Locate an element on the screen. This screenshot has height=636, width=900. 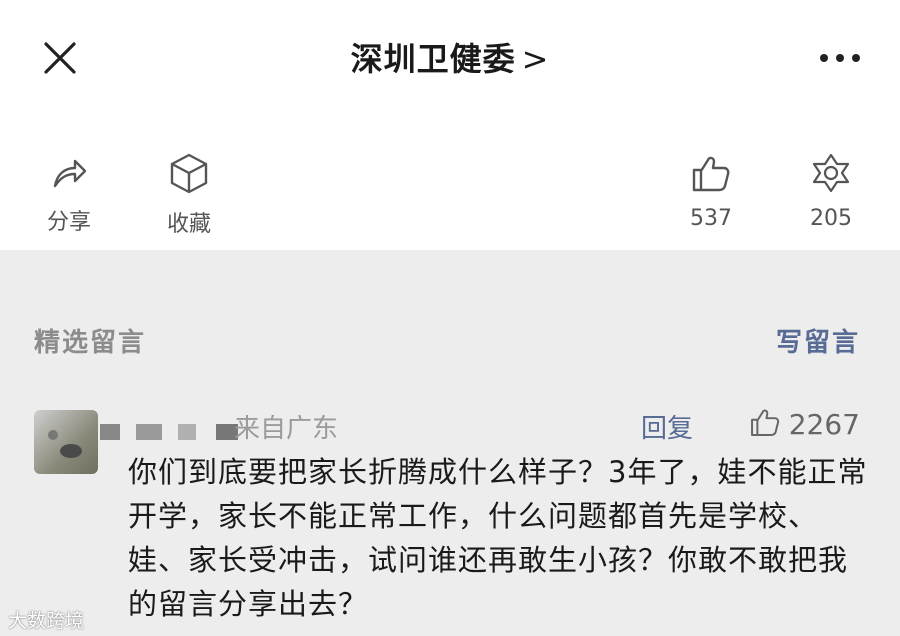
write-comment-button: 写留言 is located at coordinates (818, 340).